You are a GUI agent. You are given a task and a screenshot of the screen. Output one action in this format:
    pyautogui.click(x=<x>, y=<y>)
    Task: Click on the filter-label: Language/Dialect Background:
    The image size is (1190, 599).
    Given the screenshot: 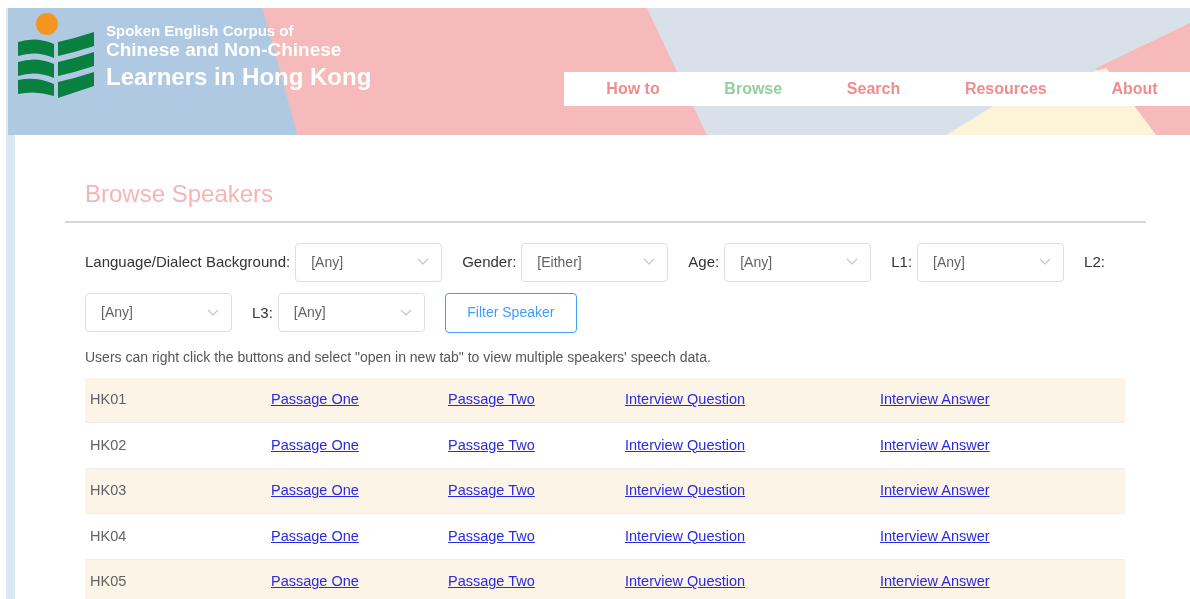 What is the action you would take?
    pyautogui.click(x=188, y=262)
    